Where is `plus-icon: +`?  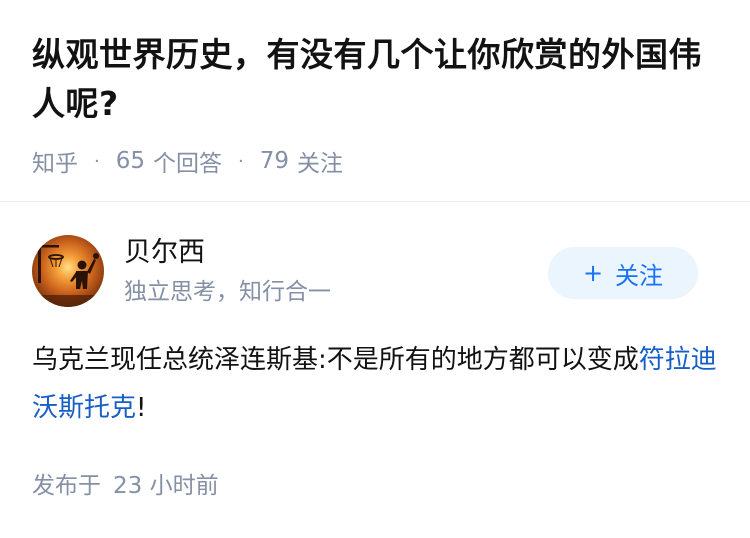
plus-icon: + is located at coordinates (593, 273).